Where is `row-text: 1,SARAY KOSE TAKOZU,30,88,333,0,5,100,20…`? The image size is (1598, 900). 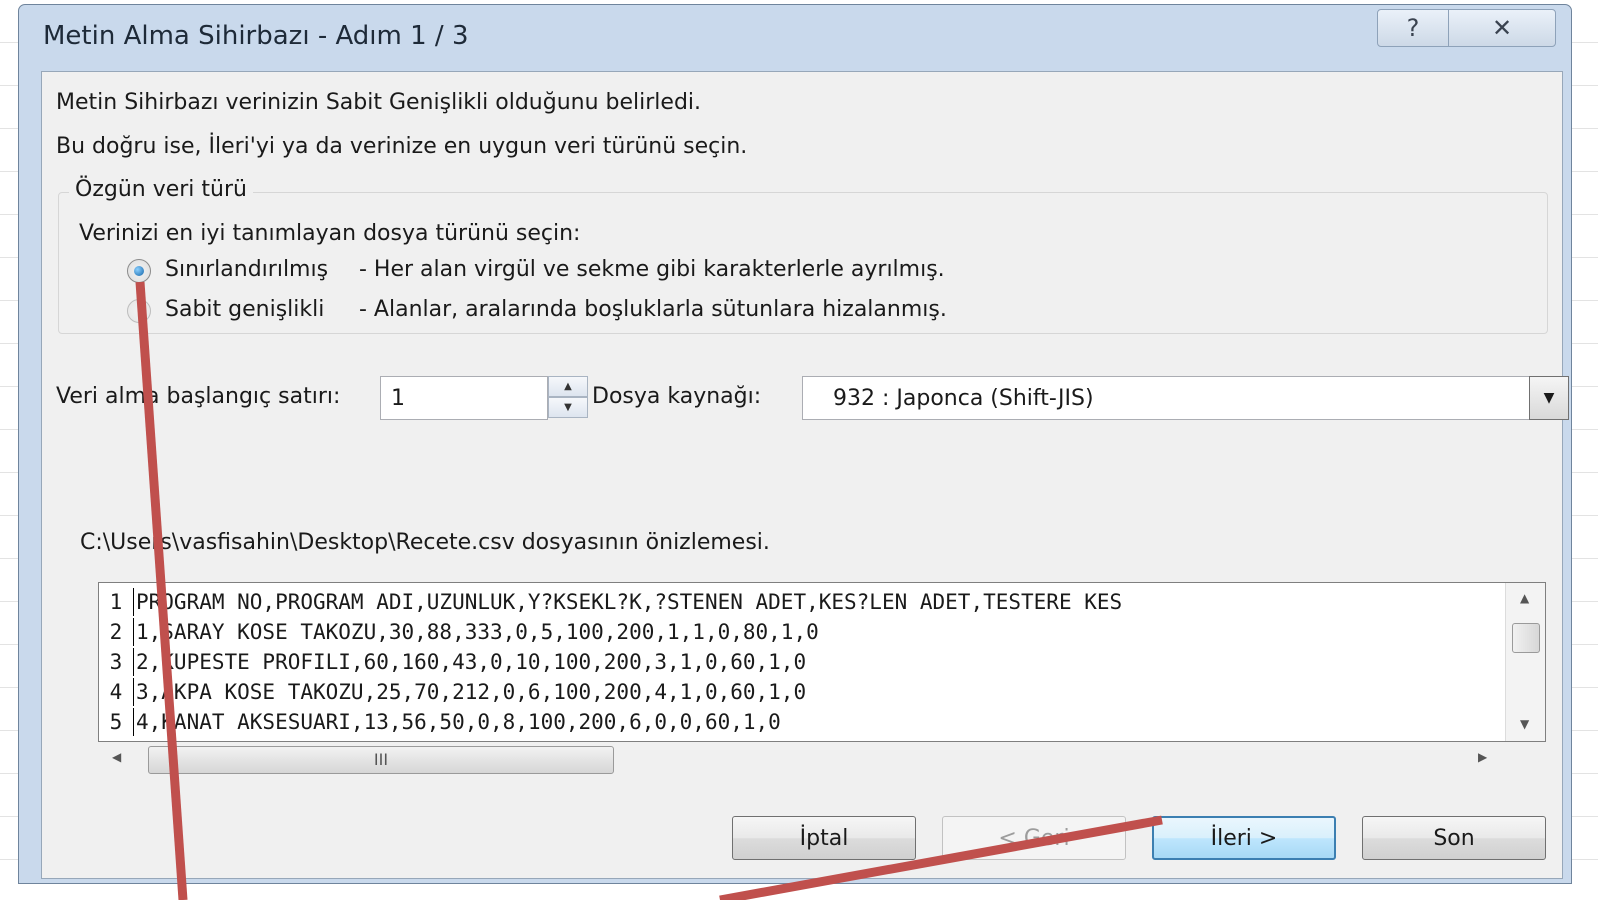
row-text: 1,SARAY KOSE TAKOZU,30,88,333,0,5,100,20… is located at coordinates (477, 632).